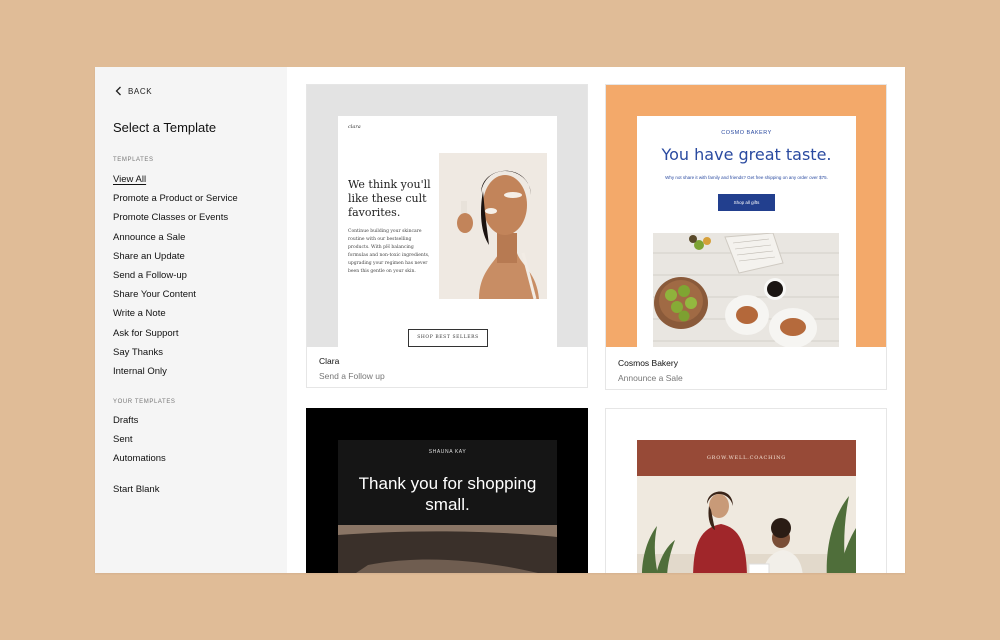  What do you see at coordinates (136, 489) in the screenshot?
I see `start-blank-button: Start Blank` at bounding box center [136, 489].